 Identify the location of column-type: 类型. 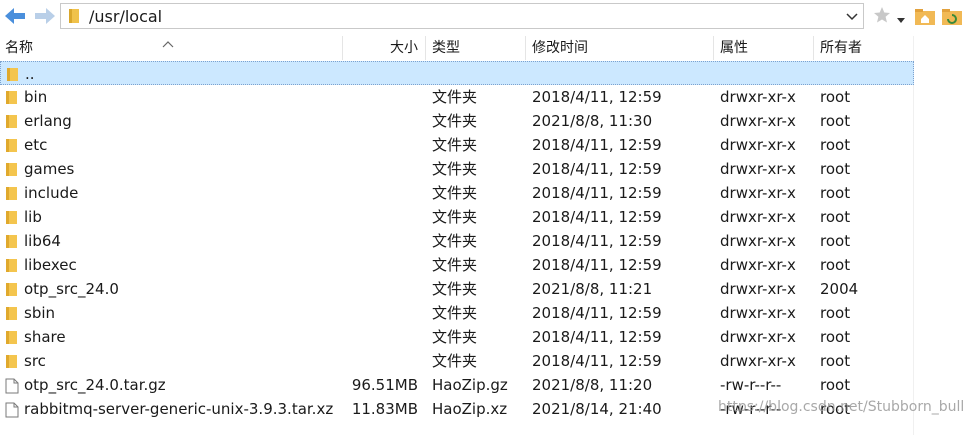
(446, 48).